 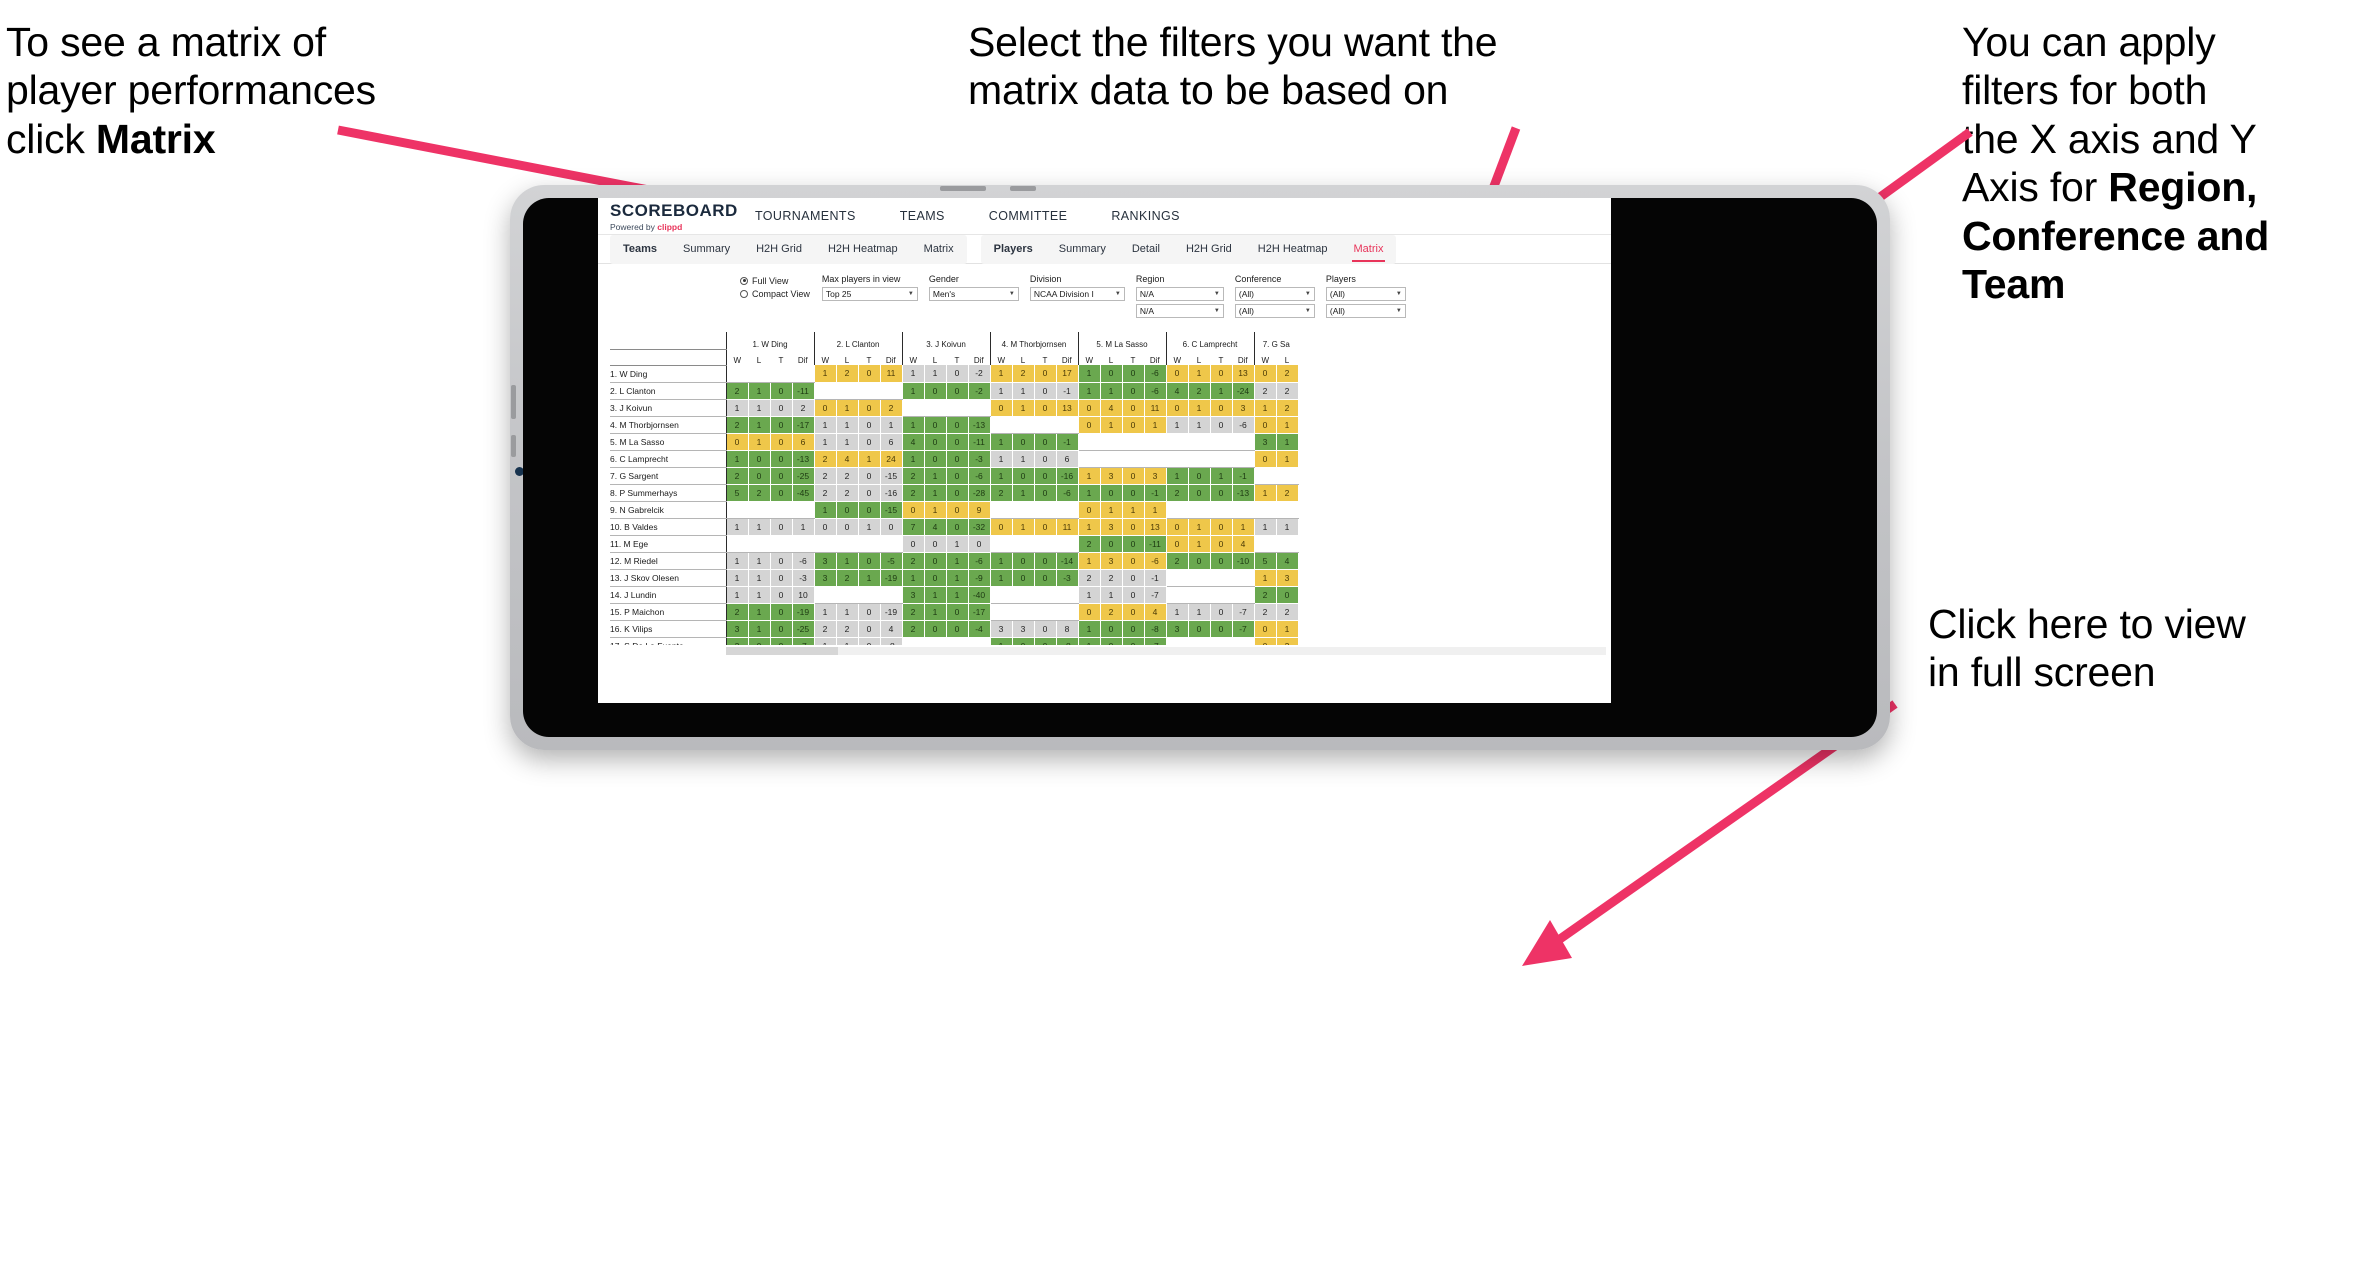 I want to click on filter-region-select-x: N/A ▼, so click(x=1179, y=294).